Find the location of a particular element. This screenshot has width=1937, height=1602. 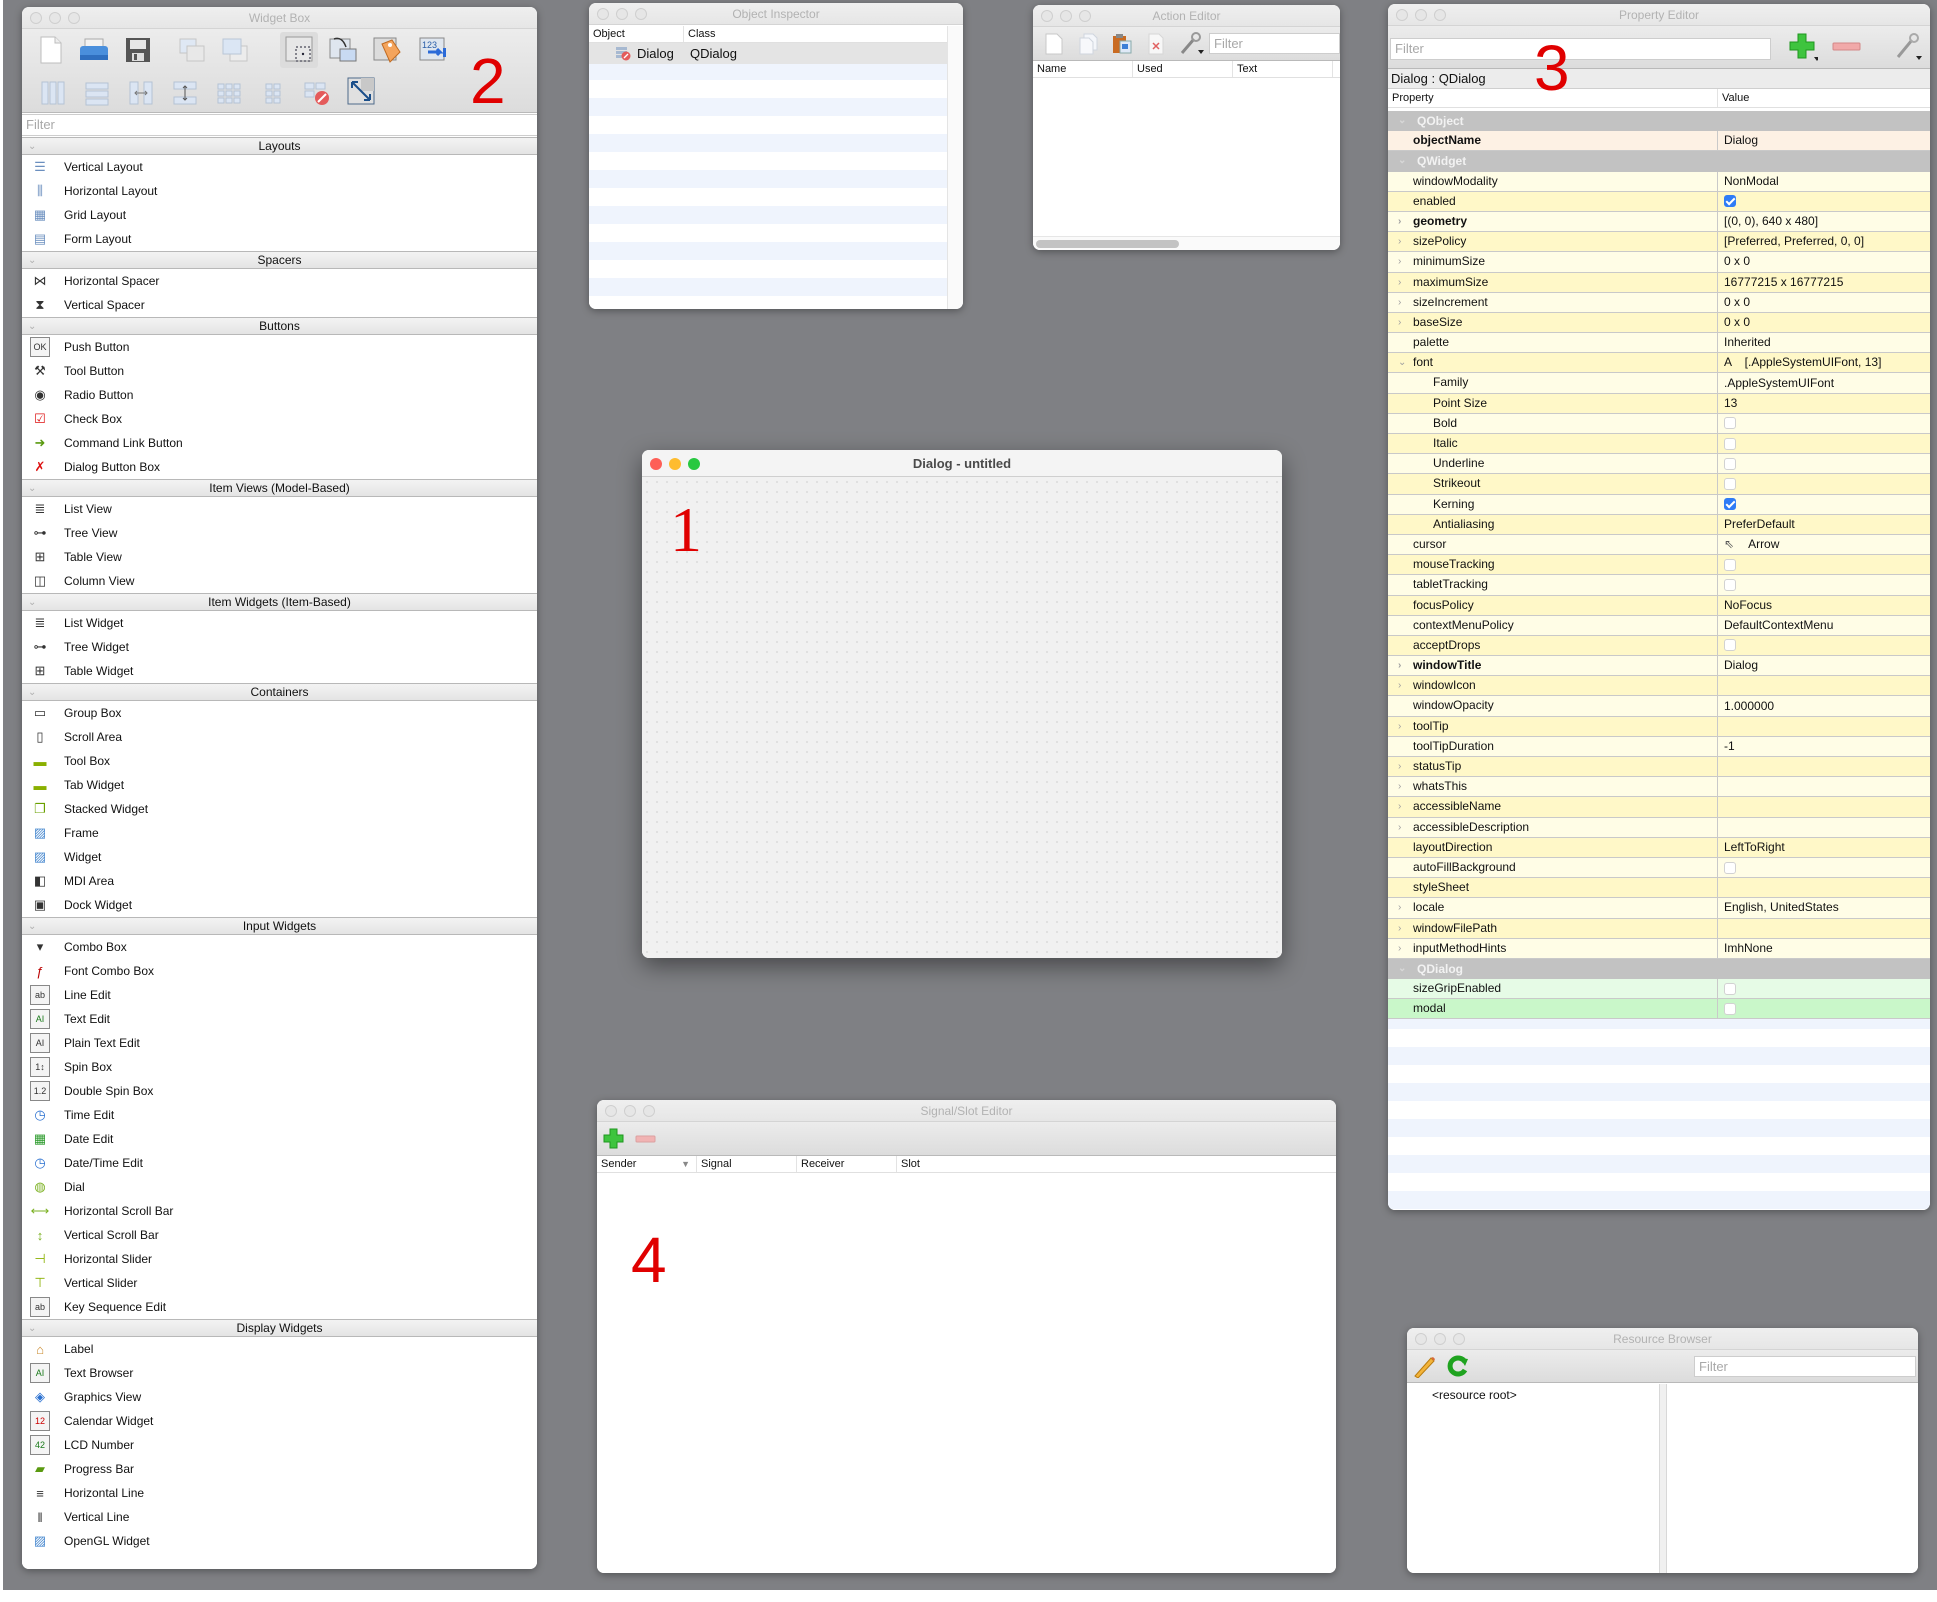

configure-wrench-icon is located at coordinates (1192, 44).